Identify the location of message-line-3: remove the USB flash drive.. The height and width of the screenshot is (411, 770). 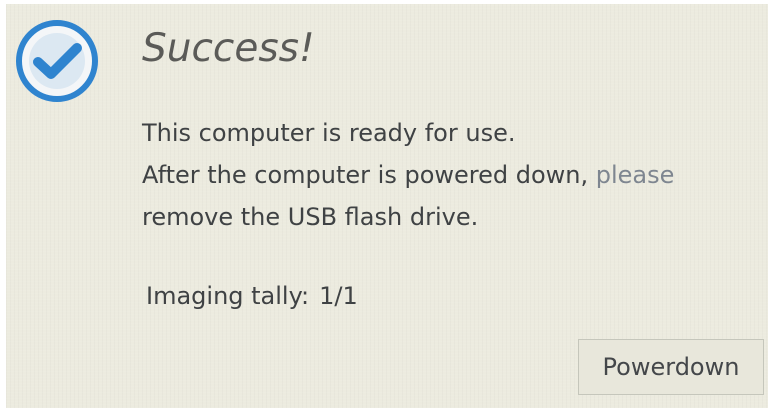
(310, 217).